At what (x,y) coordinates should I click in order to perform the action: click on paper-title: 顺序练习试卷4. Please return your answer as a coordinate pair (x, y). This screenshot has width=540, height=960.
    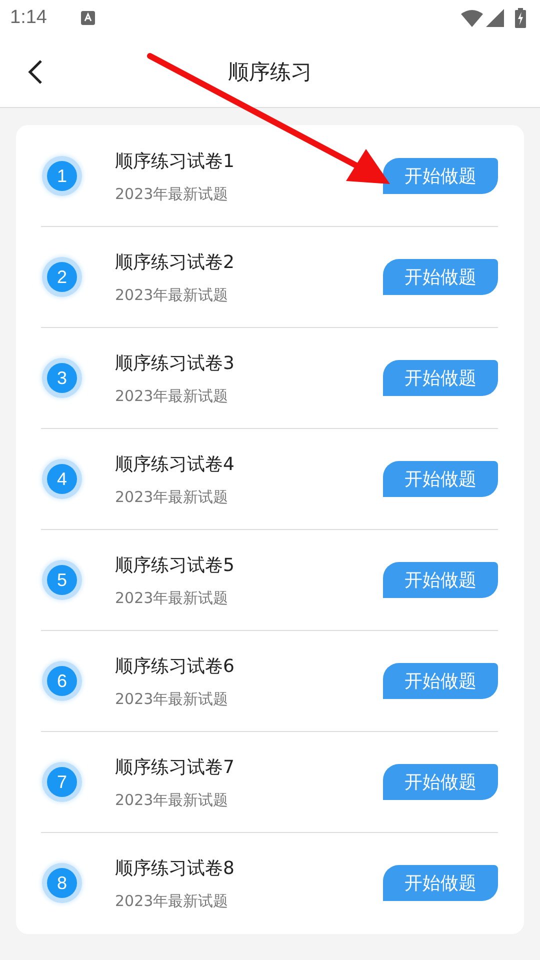
    Looking at the image, I should click on (174, 464).